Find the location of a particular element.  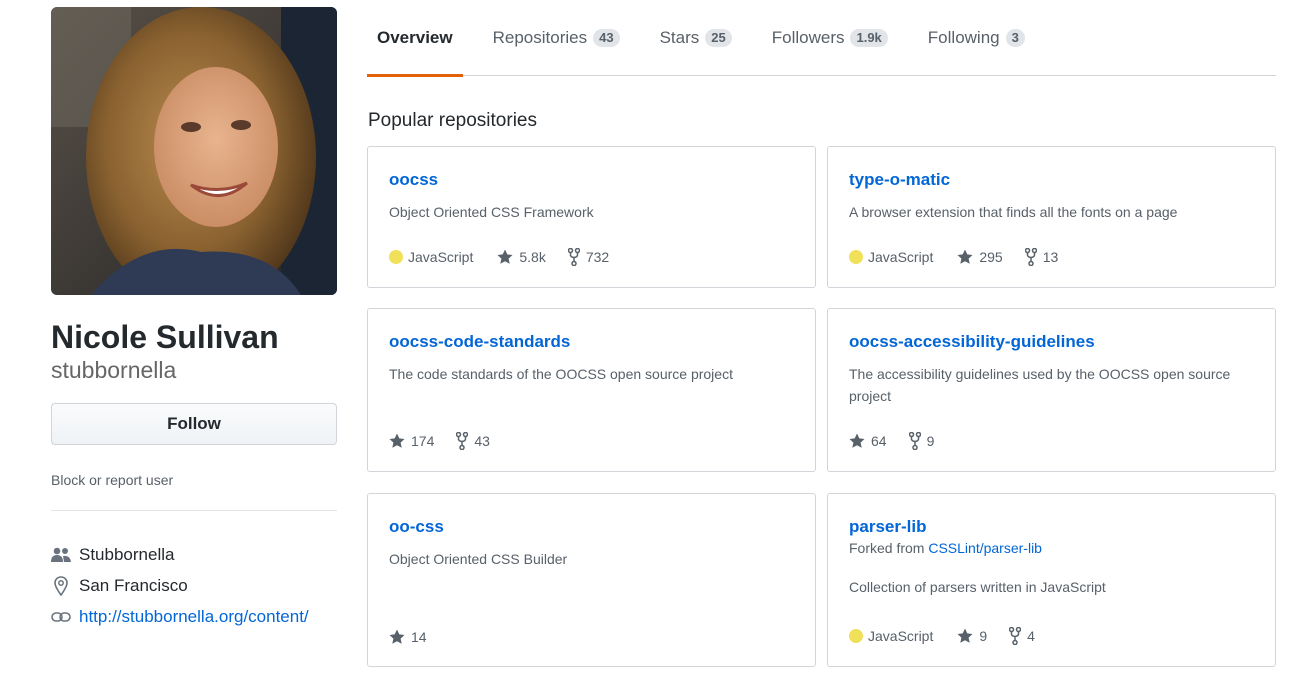

repo-name-link: parser-lib is located at coordinates (1052, 527).